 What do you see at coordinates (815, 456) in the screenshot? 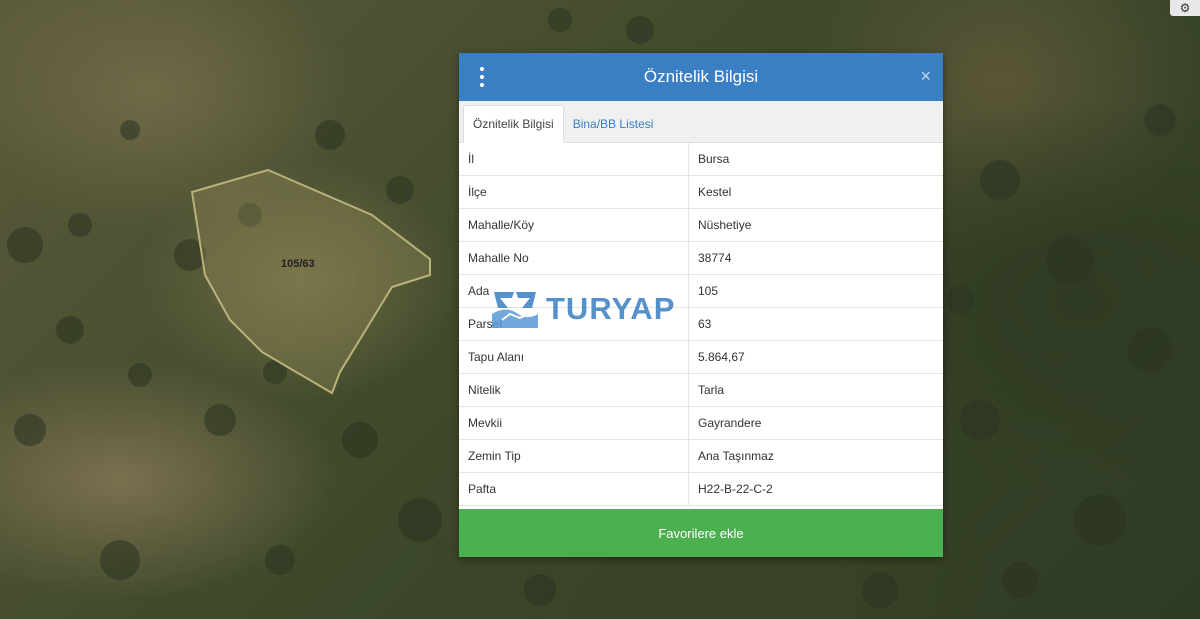
I see `attribute-value: Ana Taşınmaz` at bounding box center [815, 456].